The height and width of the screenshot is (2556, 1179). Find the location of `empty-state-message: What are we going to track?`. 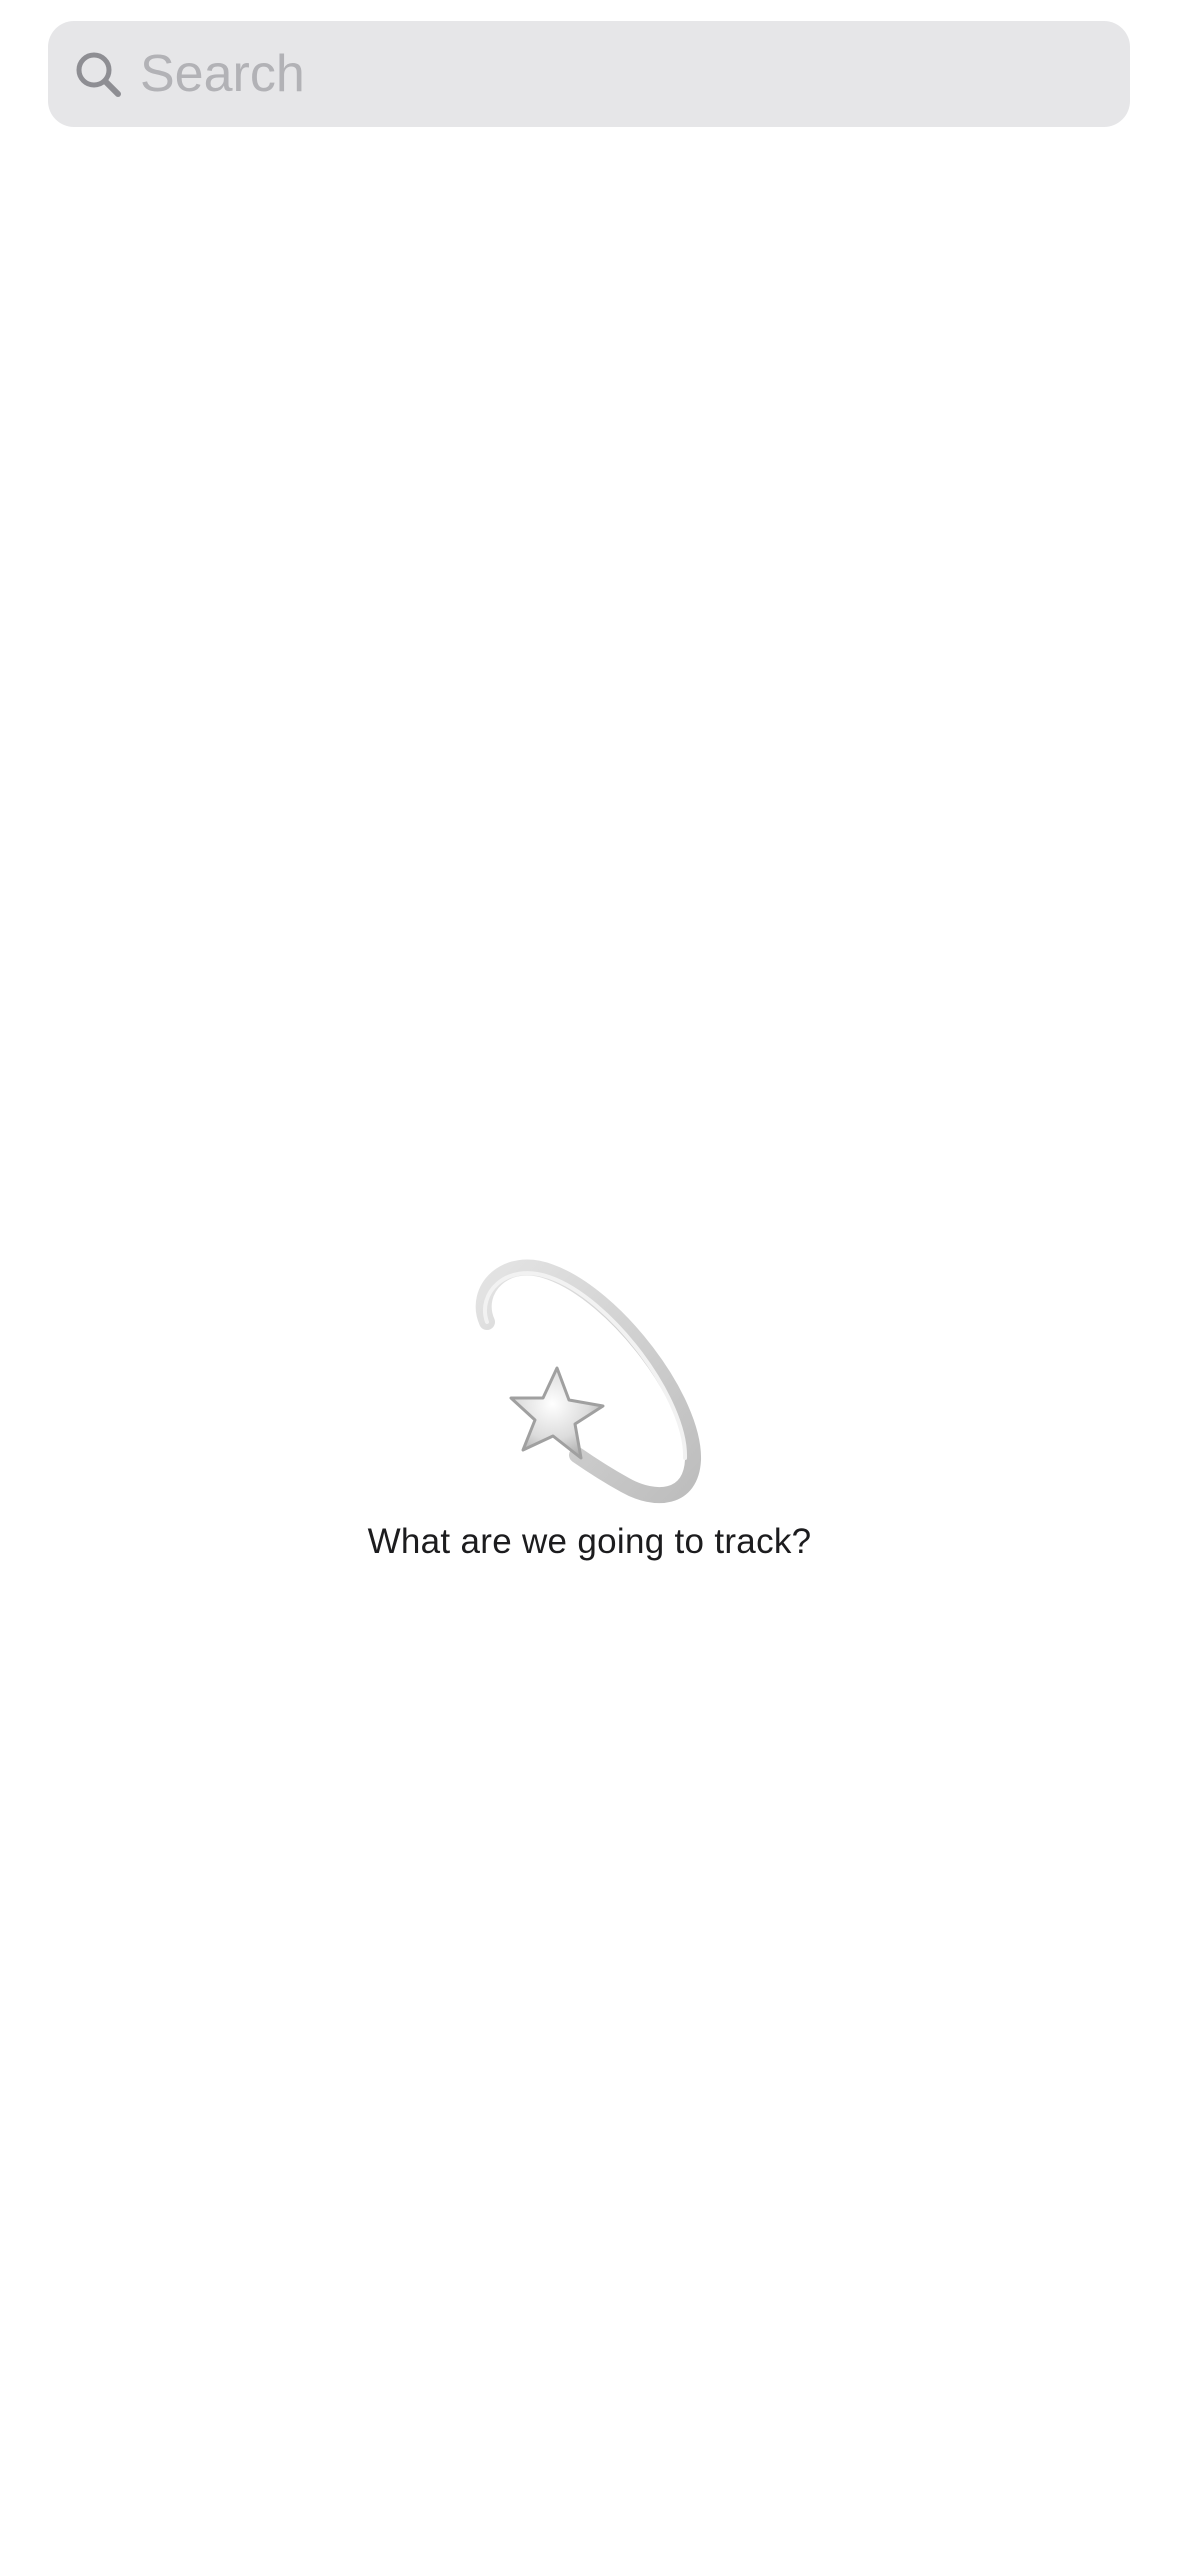

empty-state-message: What are we going to track? is located at coordinates (589, 1541).